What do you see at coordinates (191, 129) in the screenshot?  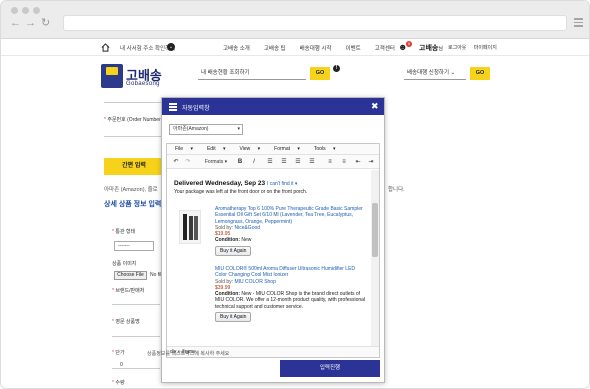 I see `source-site-value: 아마존(Amazon)` at bounding box center [191, 129].